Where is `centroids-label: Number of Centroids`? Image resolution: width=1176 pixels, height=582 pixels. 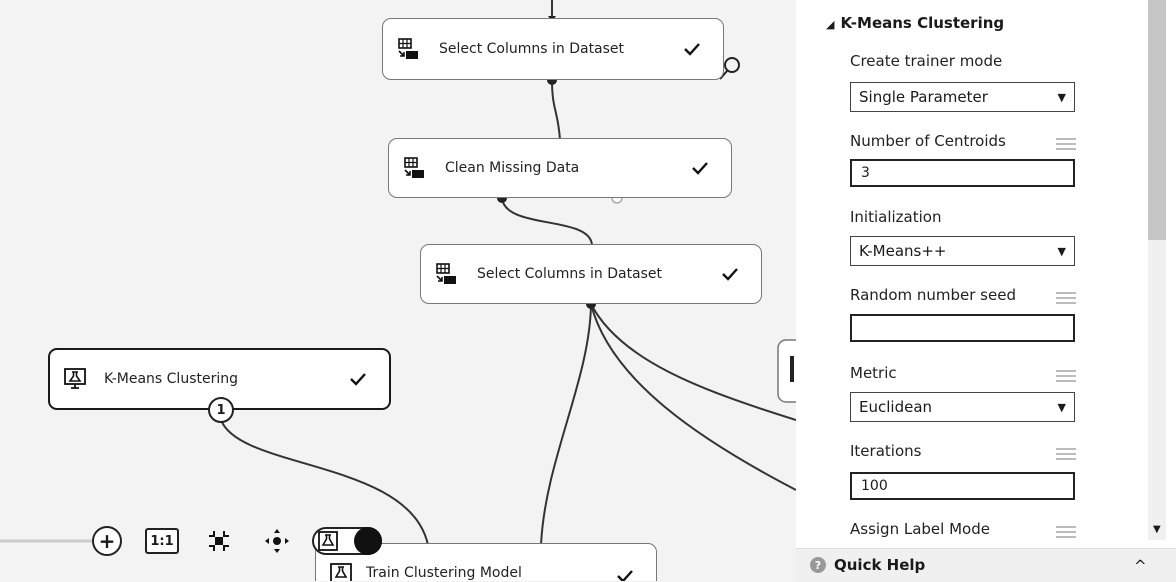 centroids-label: Number of Centroids is located at coordinates (928, 141).